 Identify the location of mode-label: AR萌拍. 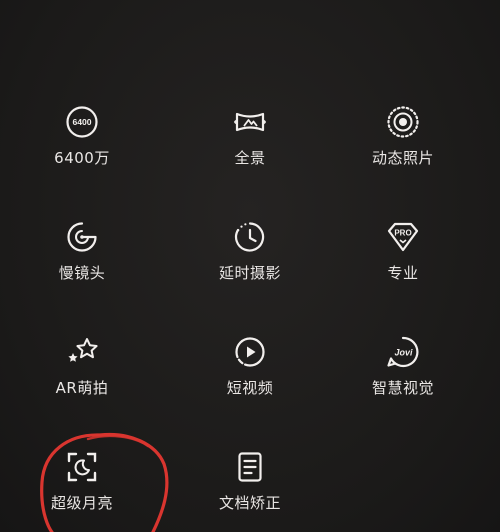
(82, 388).